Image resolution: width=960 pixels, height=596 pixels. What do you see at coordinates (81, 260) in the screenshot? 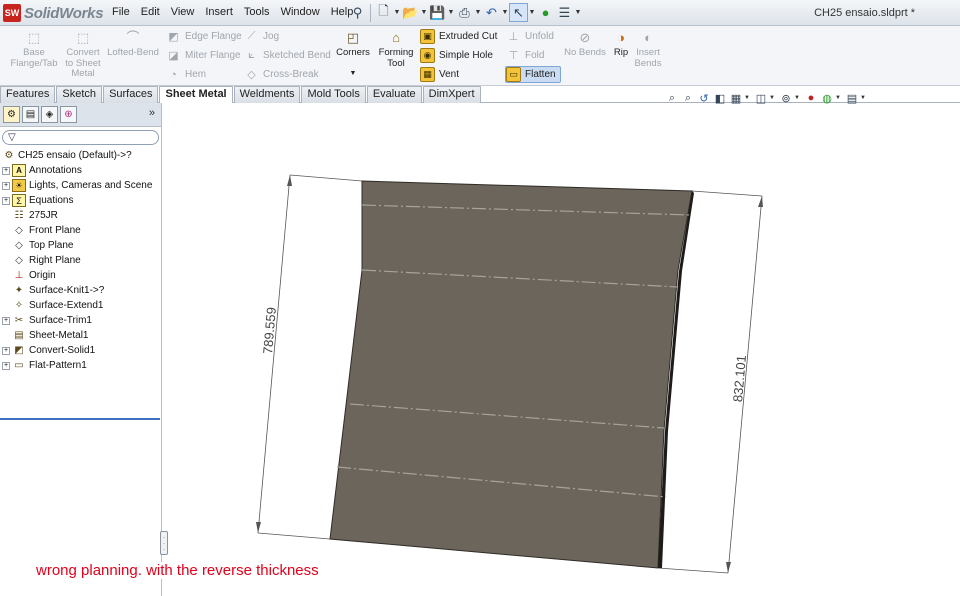
I see `tree-item-right-plane: ◇ Right Plane` at bounding box center [81, 260].